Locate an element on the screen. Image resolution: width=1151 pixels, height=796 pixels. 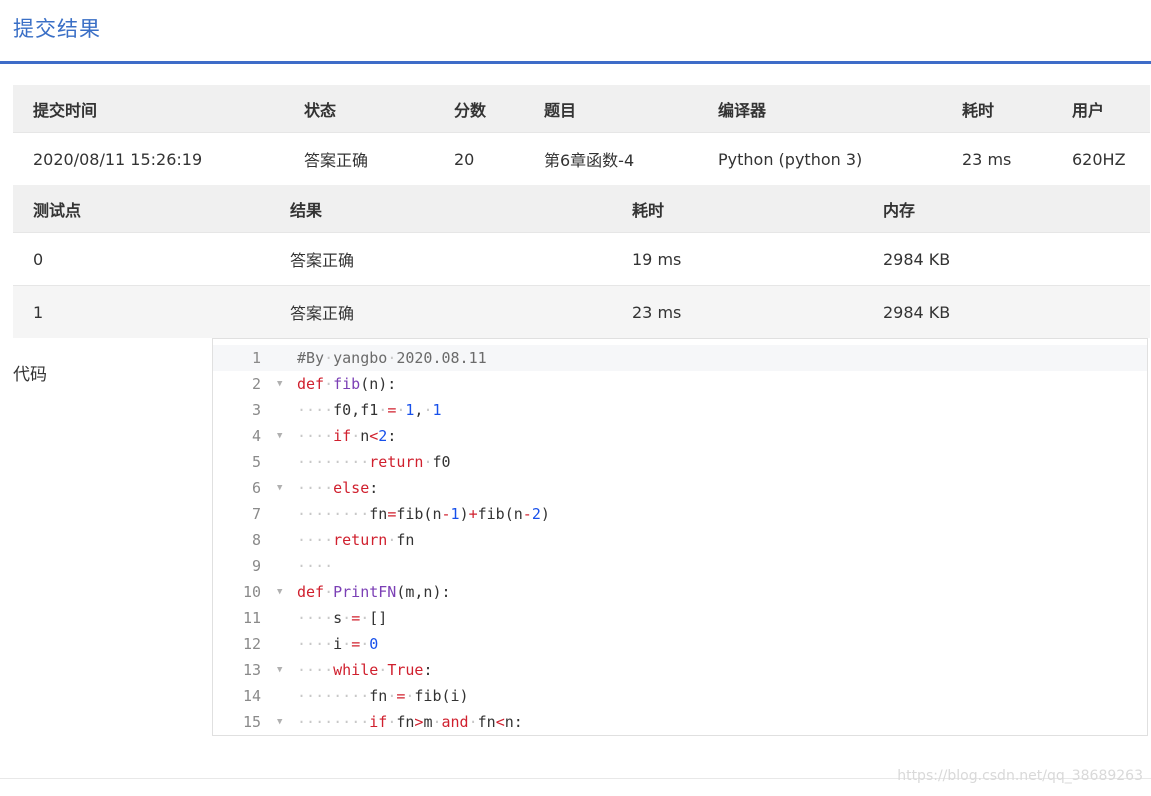
code-text: ········fn=fib(n-1)+fib(n-2) is located at coordinates (423, 514).